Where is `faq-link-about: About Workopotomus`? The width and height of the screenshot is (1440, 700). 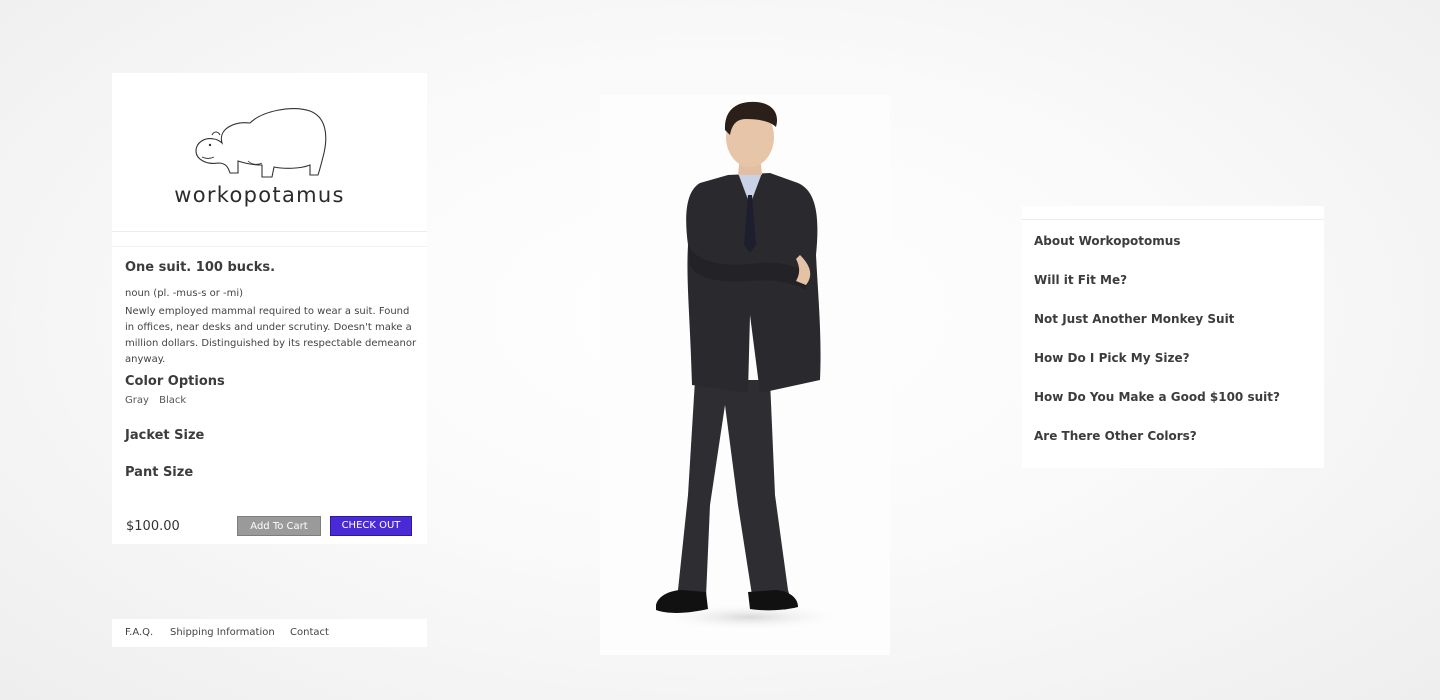
faq-link-about: About Workopotomus is located at coordinates (1107, 241).